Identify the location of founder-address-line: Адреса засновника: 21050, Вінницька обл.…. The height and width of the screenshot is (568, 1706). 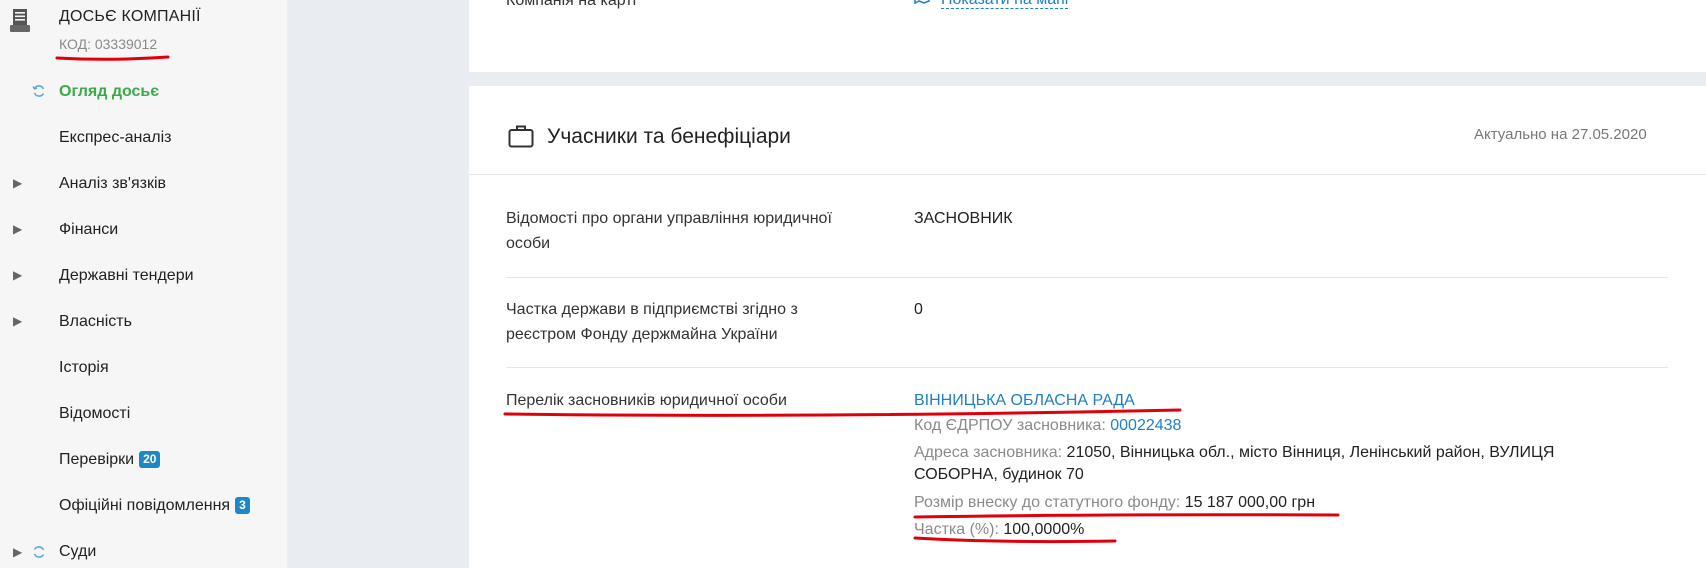
(1234, 453).